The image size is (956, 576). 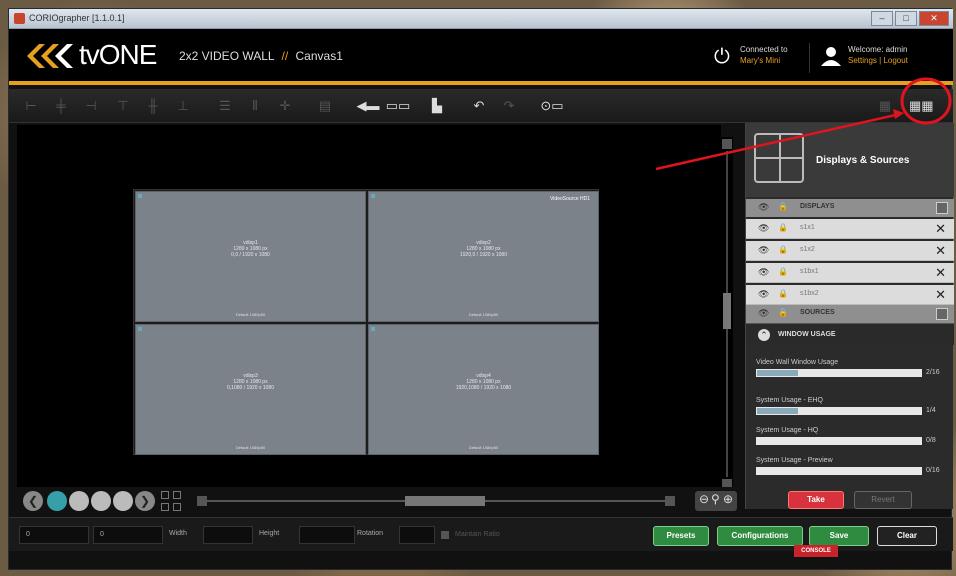 I want to click on maintain-ratio-checkbox, so click(x=445, y=535).